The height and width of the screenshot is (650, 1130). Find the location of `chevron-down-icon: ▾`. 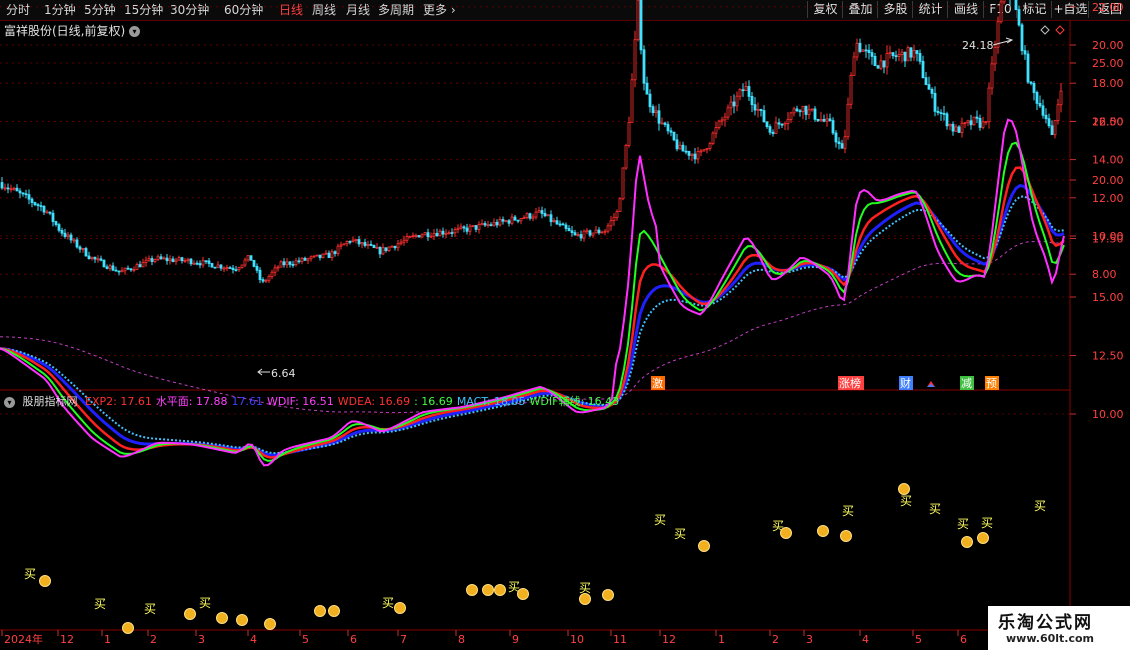

chevron-down-icon: ▾ is located at coordinates (9, 402).